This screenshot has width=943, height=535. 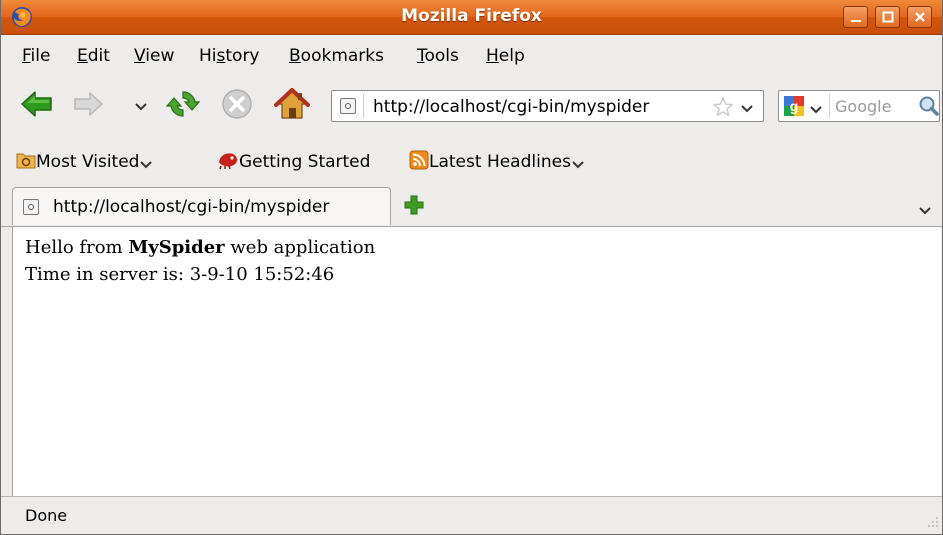 I want to click on url-bar: http://localhost/cgi-bin/myspider, so click(x=547, y=106).